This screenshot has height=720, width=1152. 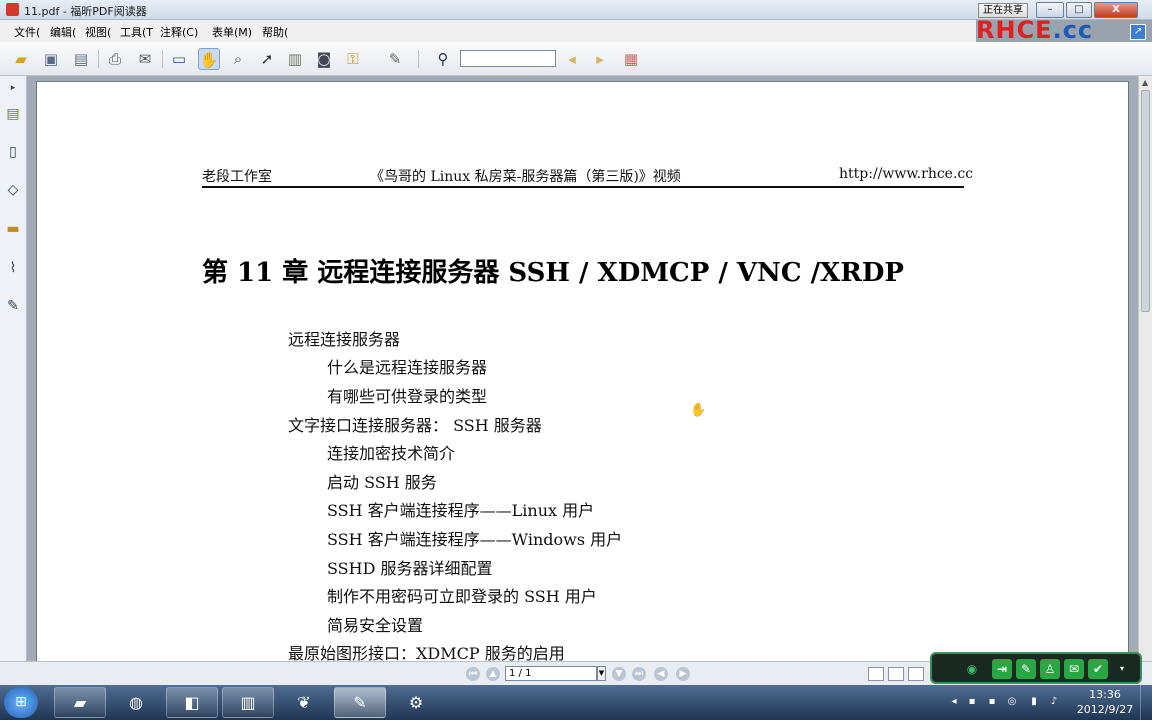 What do you see at coordinates (1026, 669) in the screenshot?
I see `tool-icon: ✎` at bounding box center [1026, 669].